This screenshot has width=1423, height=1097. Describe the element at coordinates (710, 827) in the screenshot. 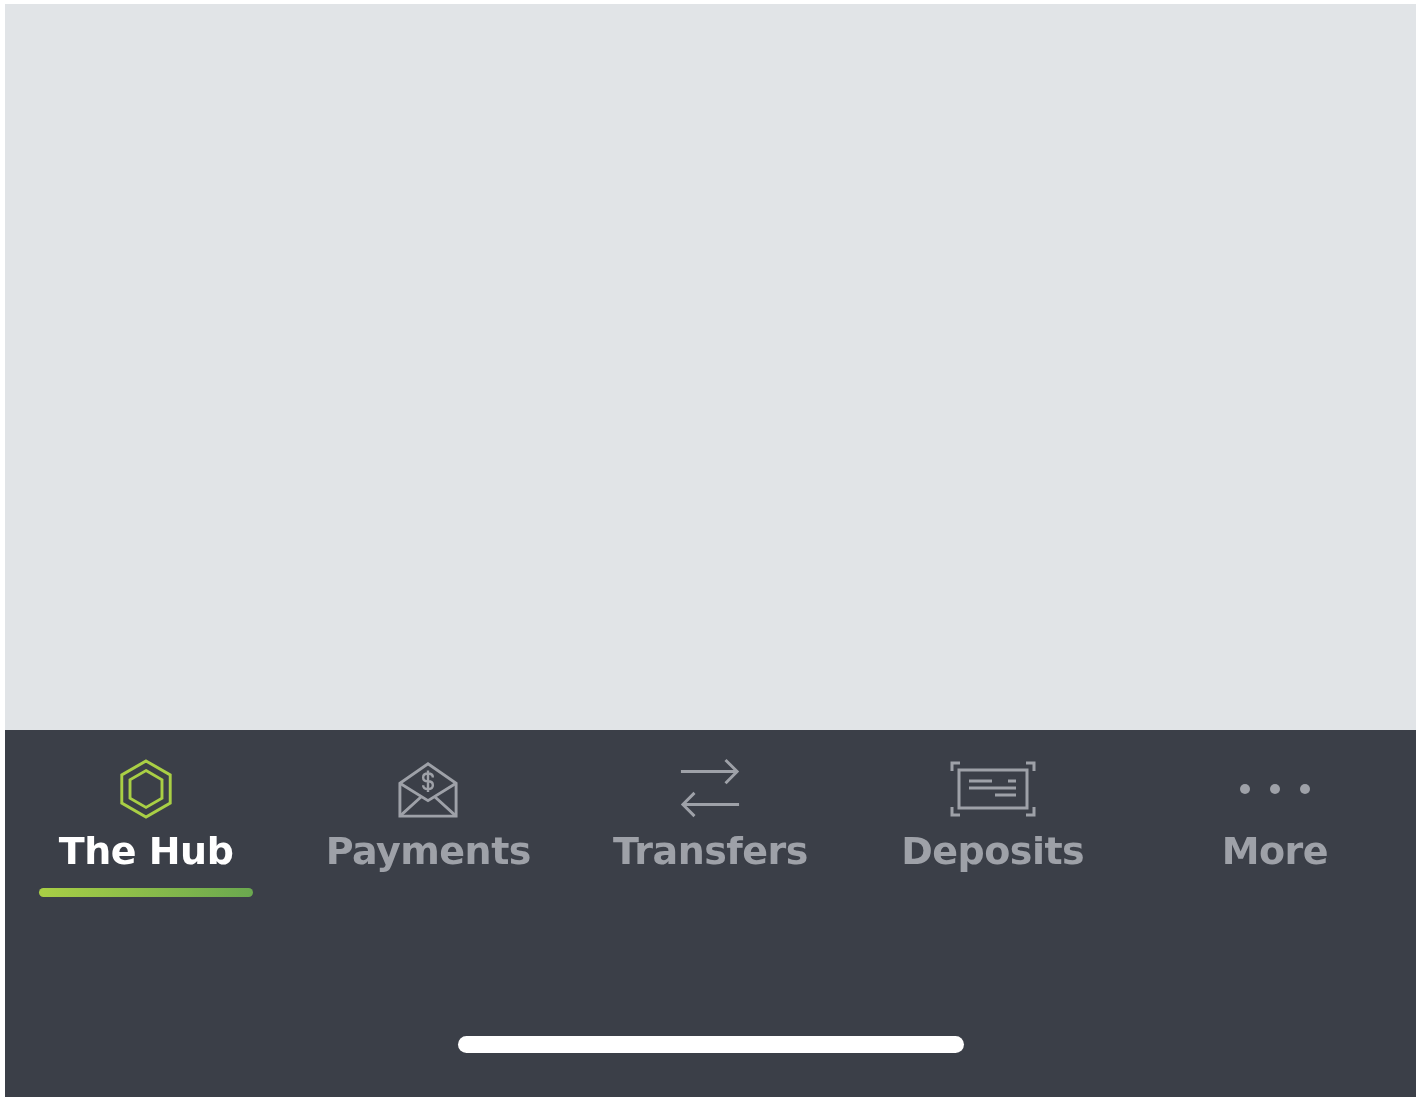

I see `tab: Transfers` at that location.